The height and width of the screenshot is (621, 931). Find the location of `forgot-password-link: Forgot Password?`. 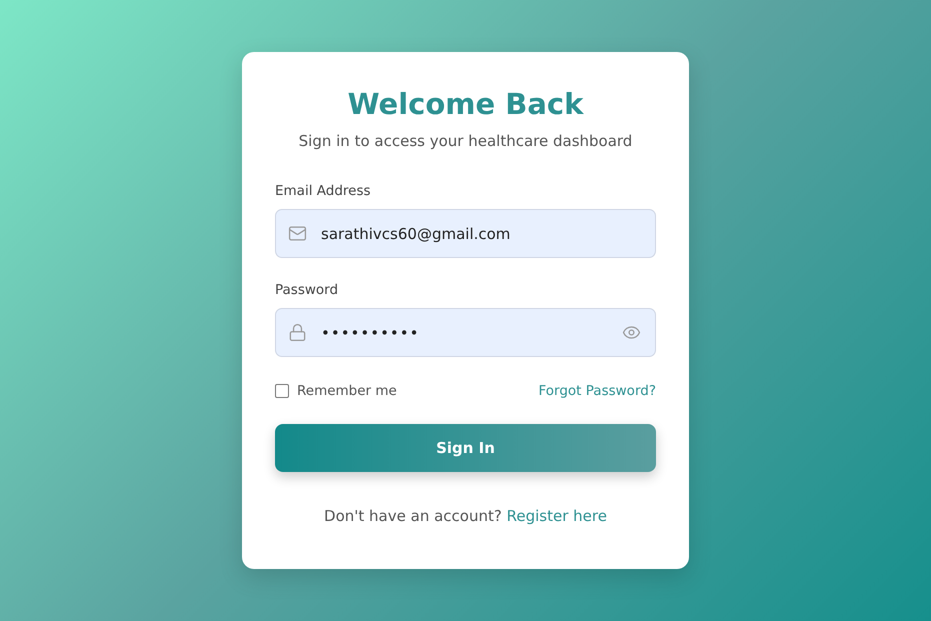

forgot-password-link: Forgot Password? is located at coordinates (597, 391).